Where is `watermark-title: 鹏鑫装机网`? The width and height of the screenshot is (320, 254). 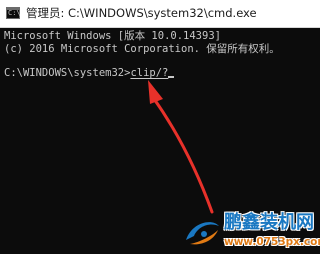 watermark-title: 鹏鑫装机网 is located at coordinates (269, 222).